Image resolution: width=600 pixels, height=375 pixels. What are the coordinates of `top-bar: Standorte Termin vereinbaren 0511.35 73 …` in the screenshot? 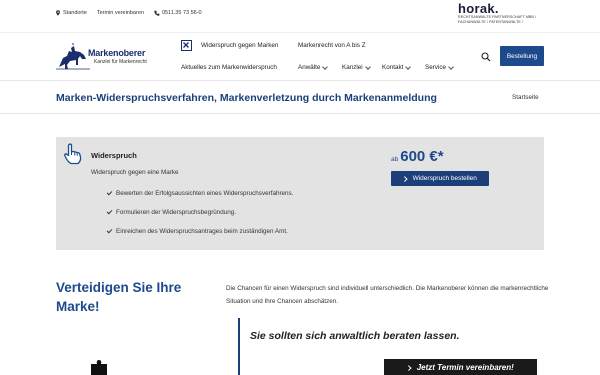 It's located at (300, 16).